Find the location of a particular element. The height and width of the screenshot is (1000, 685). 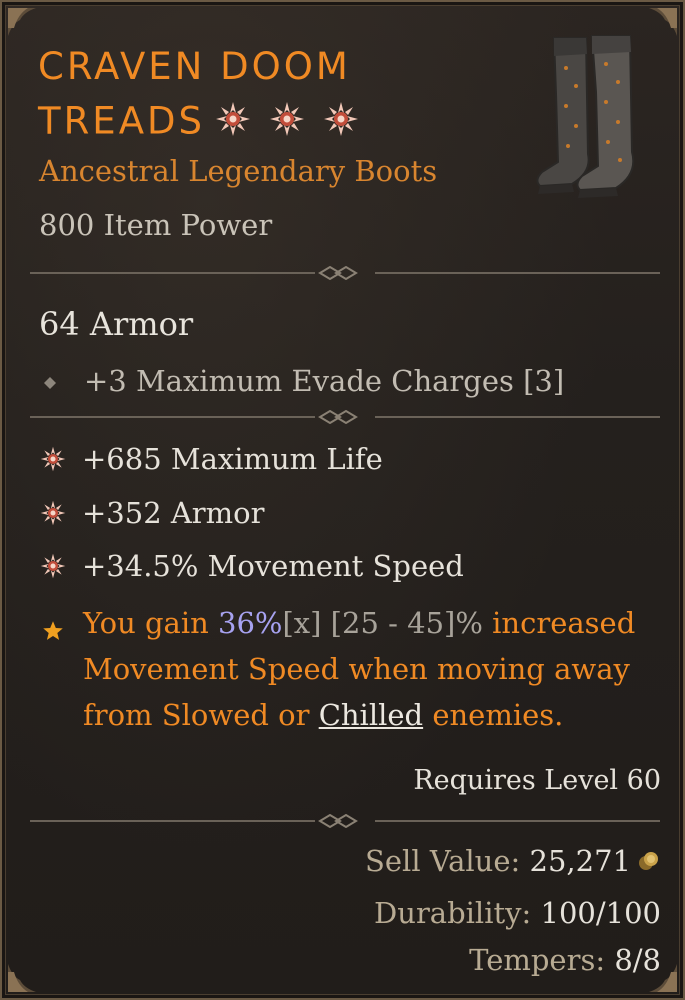

legendary-marker: [x] is located at coordinates (302, 623).